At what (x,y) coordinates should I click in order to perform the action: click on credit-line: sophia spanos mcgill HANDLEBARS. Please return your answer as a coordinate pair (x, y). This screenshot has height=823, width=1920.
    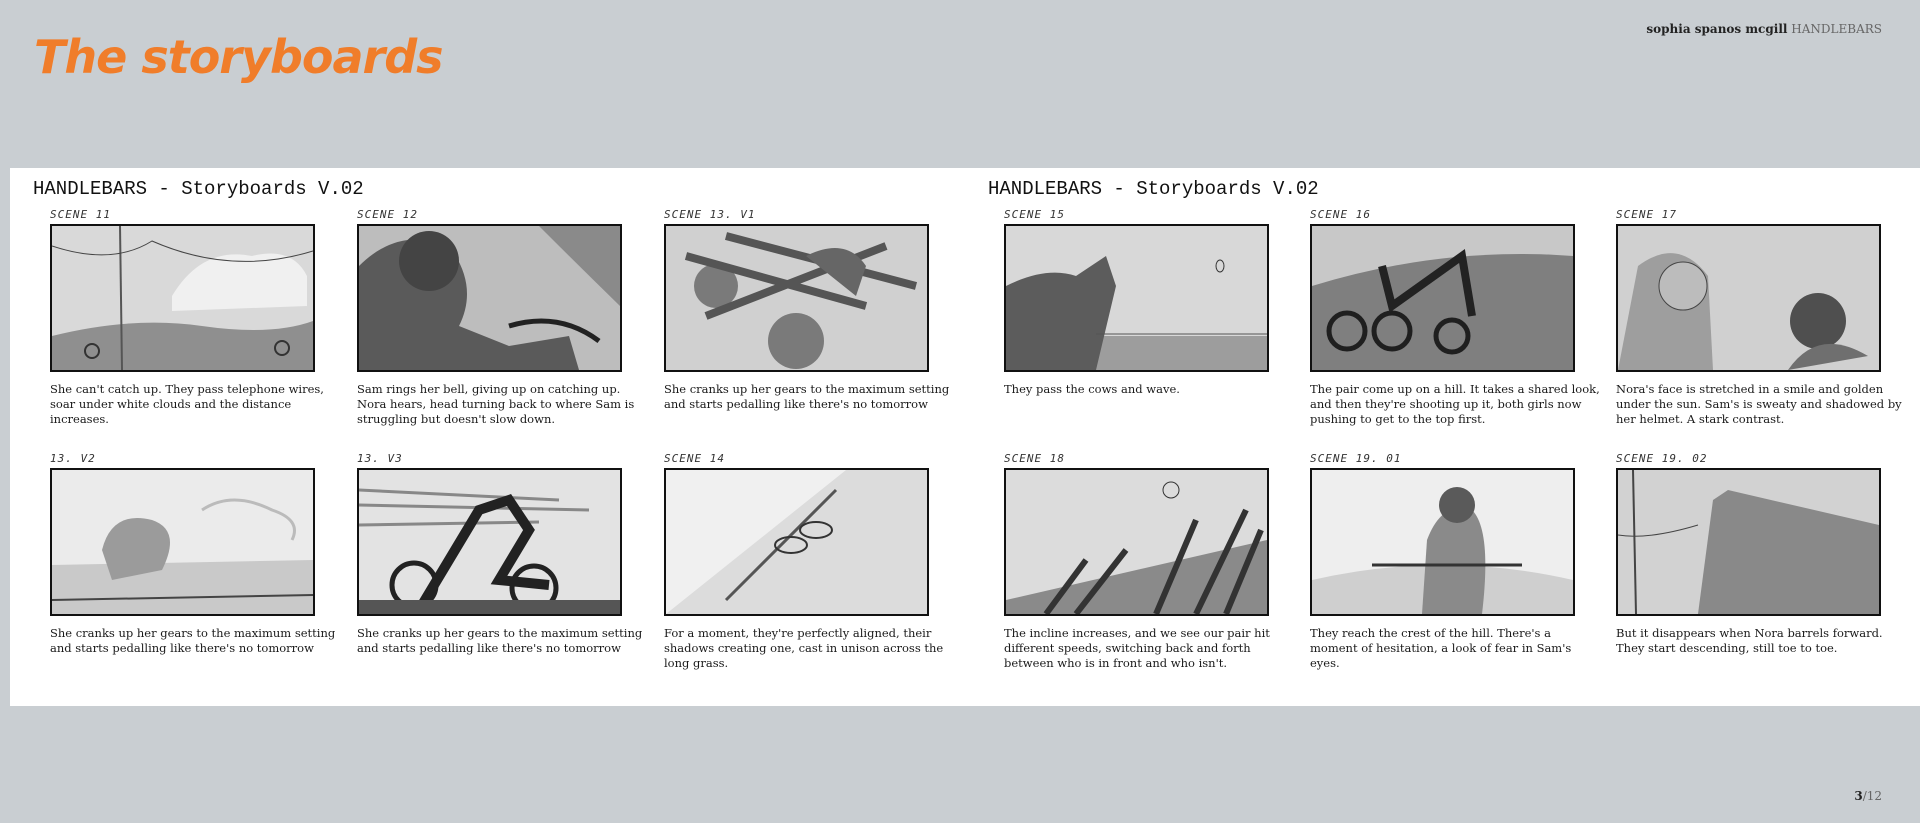
    Looking at the image, I should click on (1764, 29).